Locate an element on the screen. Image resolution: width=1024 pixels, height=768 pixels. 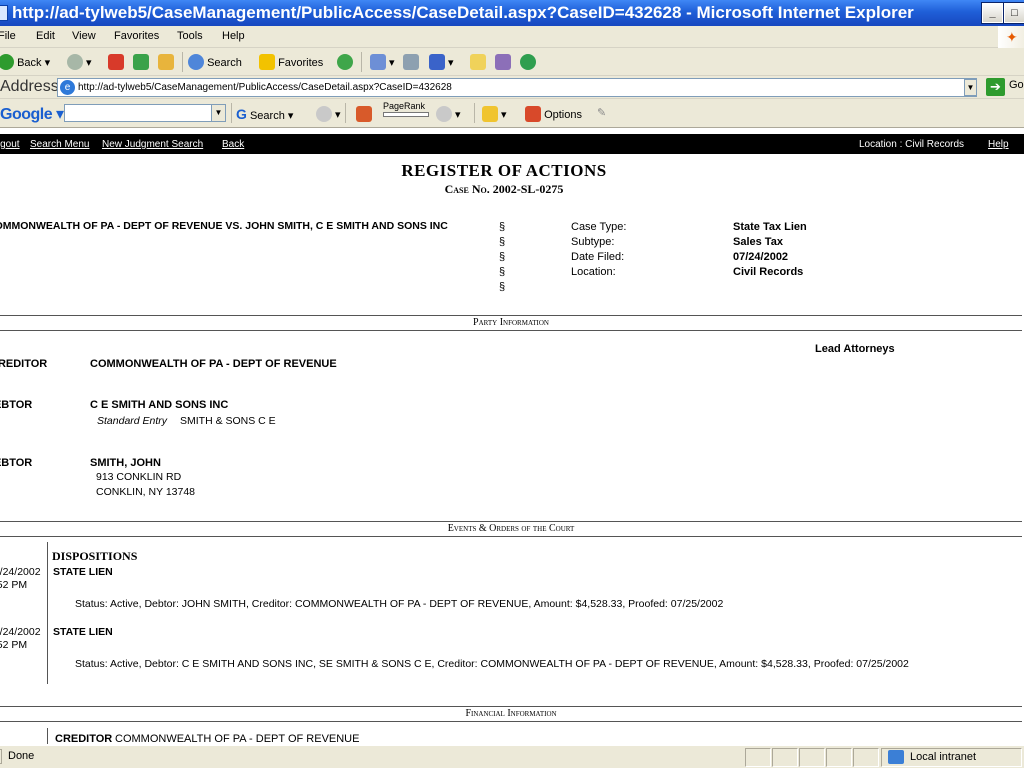
financial-divider is located at coordinates (47, 736).